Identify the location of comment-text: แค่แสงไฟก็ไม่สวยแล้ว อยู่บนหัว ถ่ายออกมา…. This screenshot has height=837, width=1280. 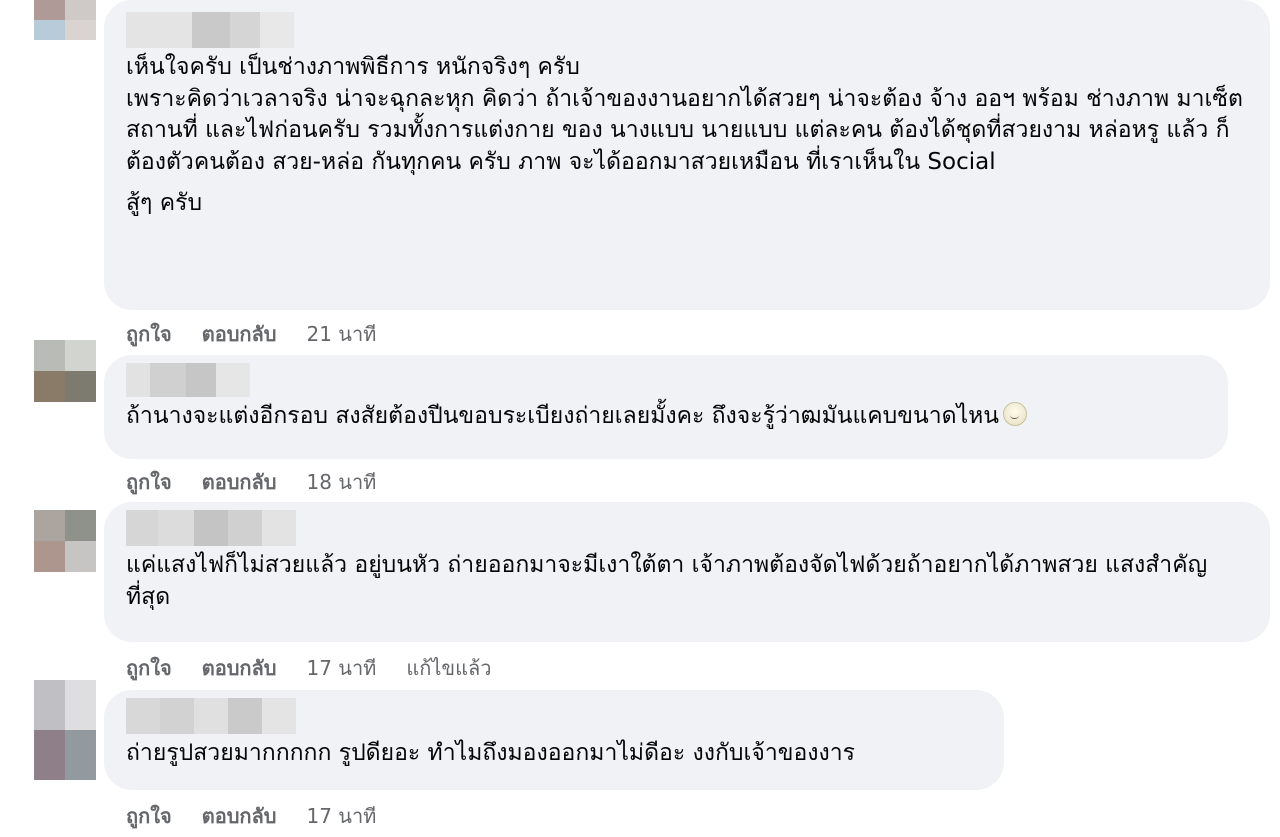
(688, 581).